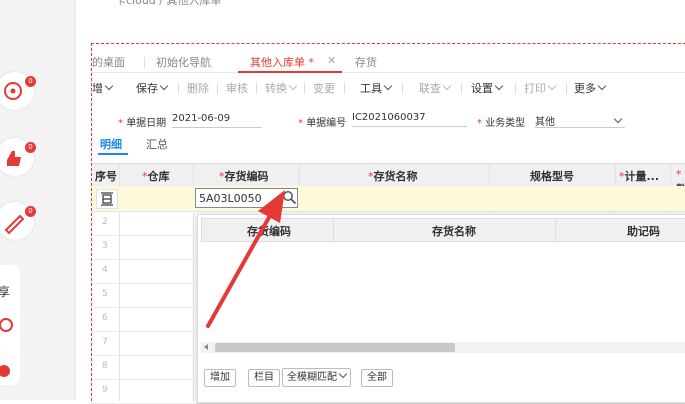  Describe the element at coordinates (245, 259) in the screenshot. I see `annotation-arrow` at that location.